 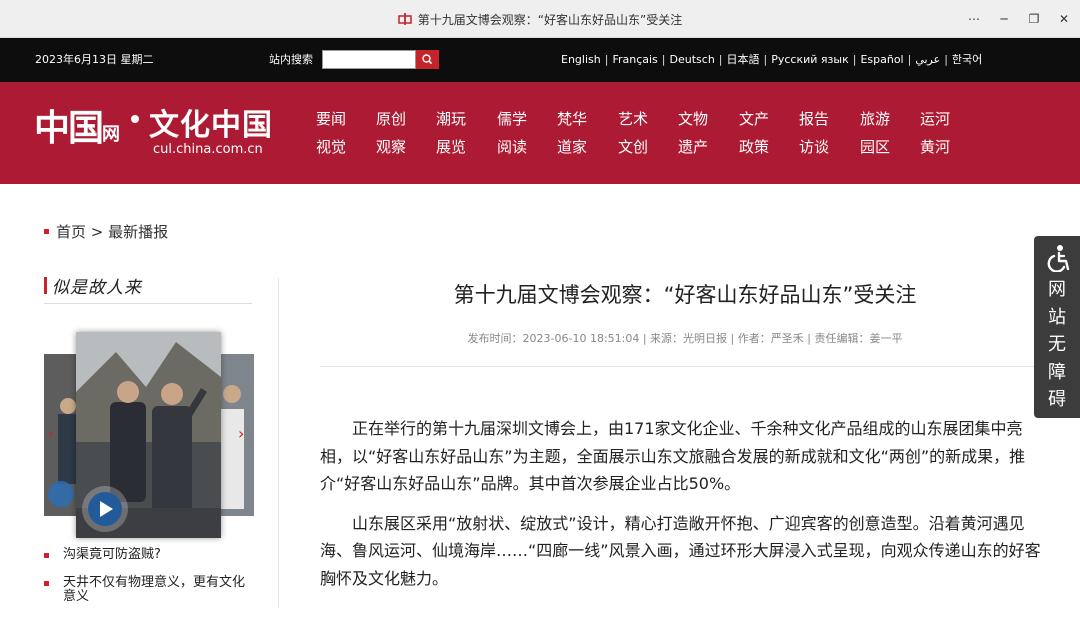 What do you see at coordinates (211, 125) in the screenshot?
I see `channel-name: 文化中国` at bounding box center [211, 125].